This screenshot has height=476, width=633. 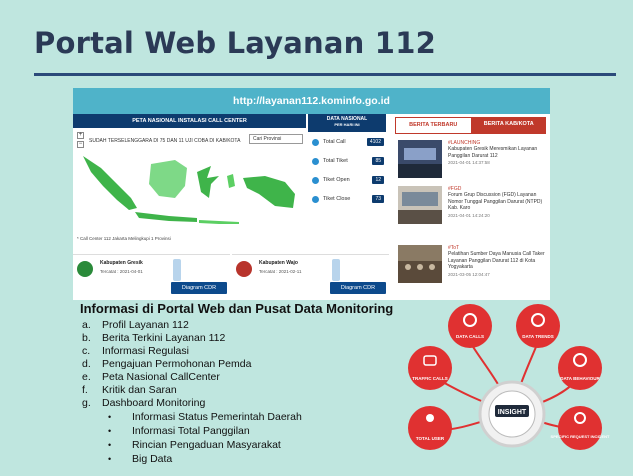 What do you see at coordinates (580, 428) in the screenshot?
I see `specific-request-node: SPECIFIC REQUEST INCIDENT` at bounding box center [580, 428].